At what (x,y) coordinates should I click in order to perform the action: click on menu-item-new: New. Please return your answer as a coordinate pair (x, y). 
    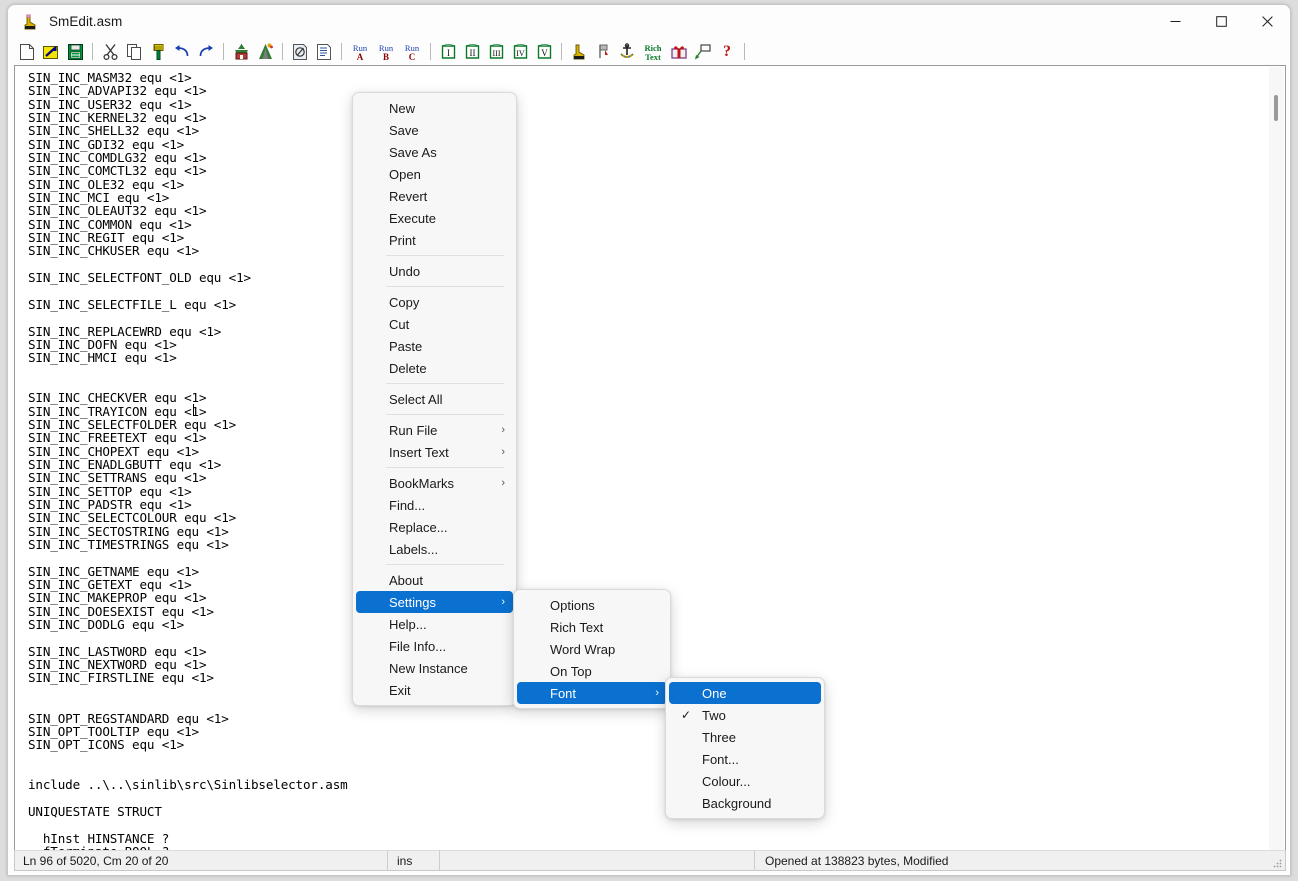
    Looking at the image, I should click on (434, 108).